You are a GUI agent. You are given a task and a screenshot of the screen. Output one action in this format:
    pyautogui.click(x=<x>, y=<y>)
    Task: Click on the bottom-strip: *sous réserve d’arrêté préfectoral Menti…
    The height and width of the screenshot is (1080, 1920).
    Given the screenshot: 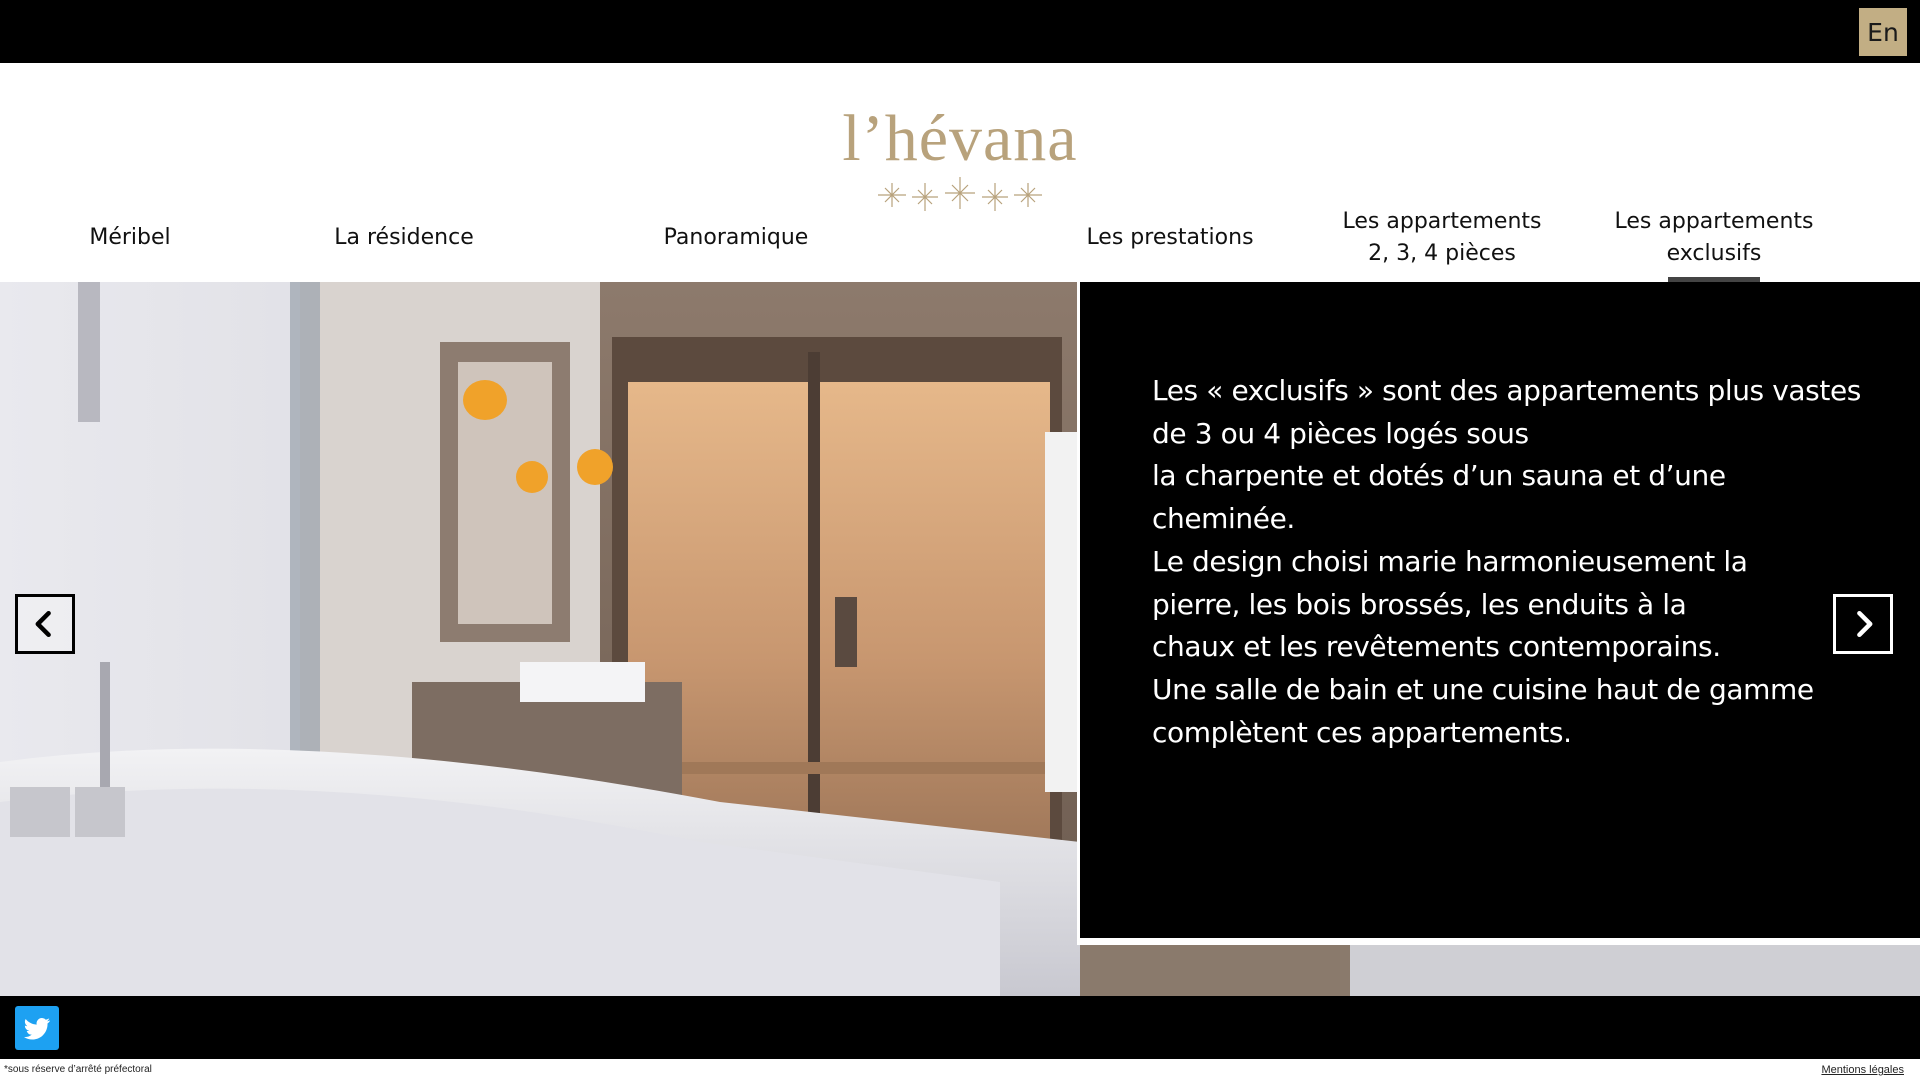 What is the action you would take?
    pyautogui.click(x=960, y=1069)
    